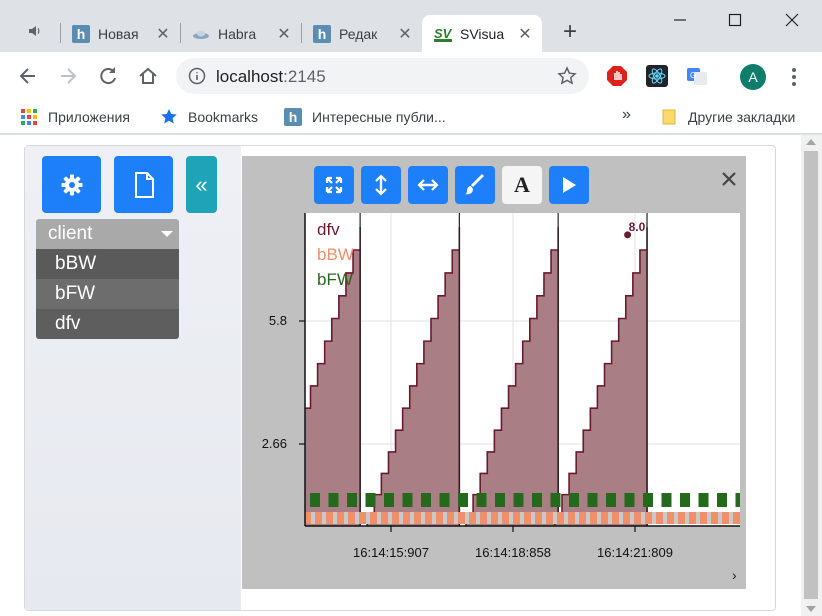 This screenshot has width=822, height=616. What do you see at coordinates (201, 184) in the screenshot?
I see `collapse-sidebar-button: «` at bounding box center [201, 184].